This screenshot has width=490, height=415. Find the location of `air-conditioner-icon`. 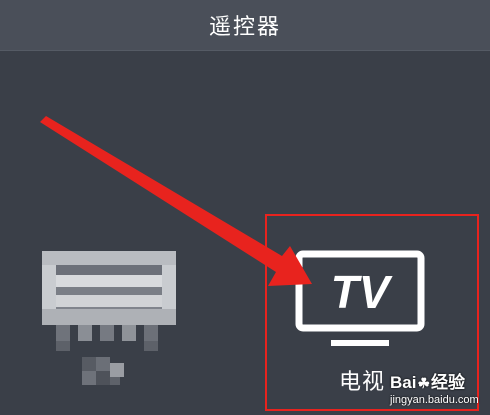

air-conditioner-icon is located at coordinates (109, 318).